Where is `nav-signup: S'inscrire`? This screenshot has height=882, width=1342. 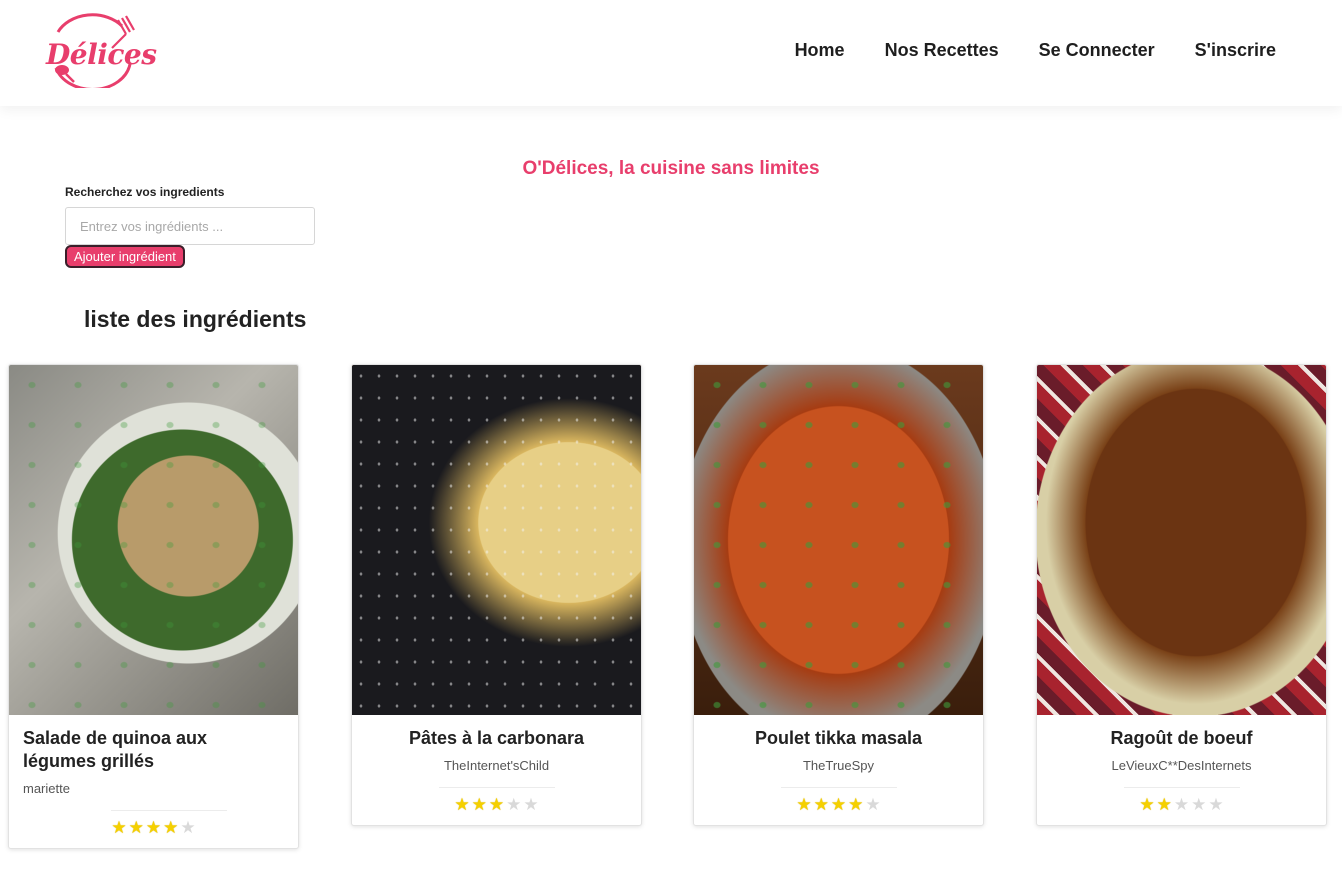
nav-signup: S'inscrire is located at coordinates (1235, 50).